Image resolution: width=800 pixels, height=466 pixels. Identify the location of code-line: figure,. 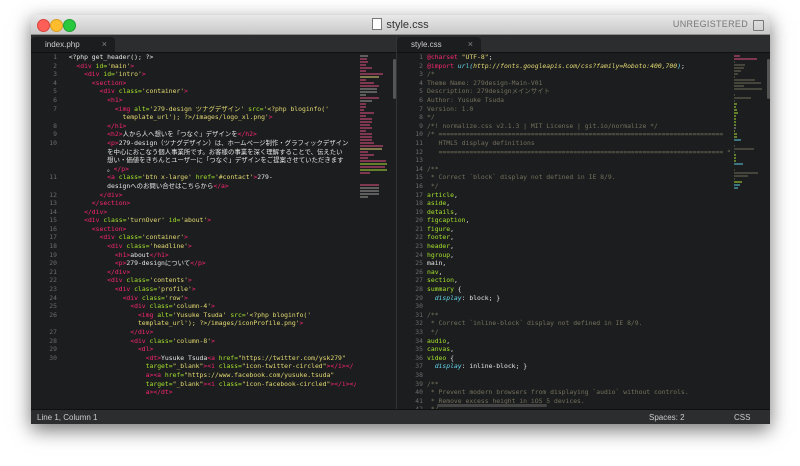
(578, 229).